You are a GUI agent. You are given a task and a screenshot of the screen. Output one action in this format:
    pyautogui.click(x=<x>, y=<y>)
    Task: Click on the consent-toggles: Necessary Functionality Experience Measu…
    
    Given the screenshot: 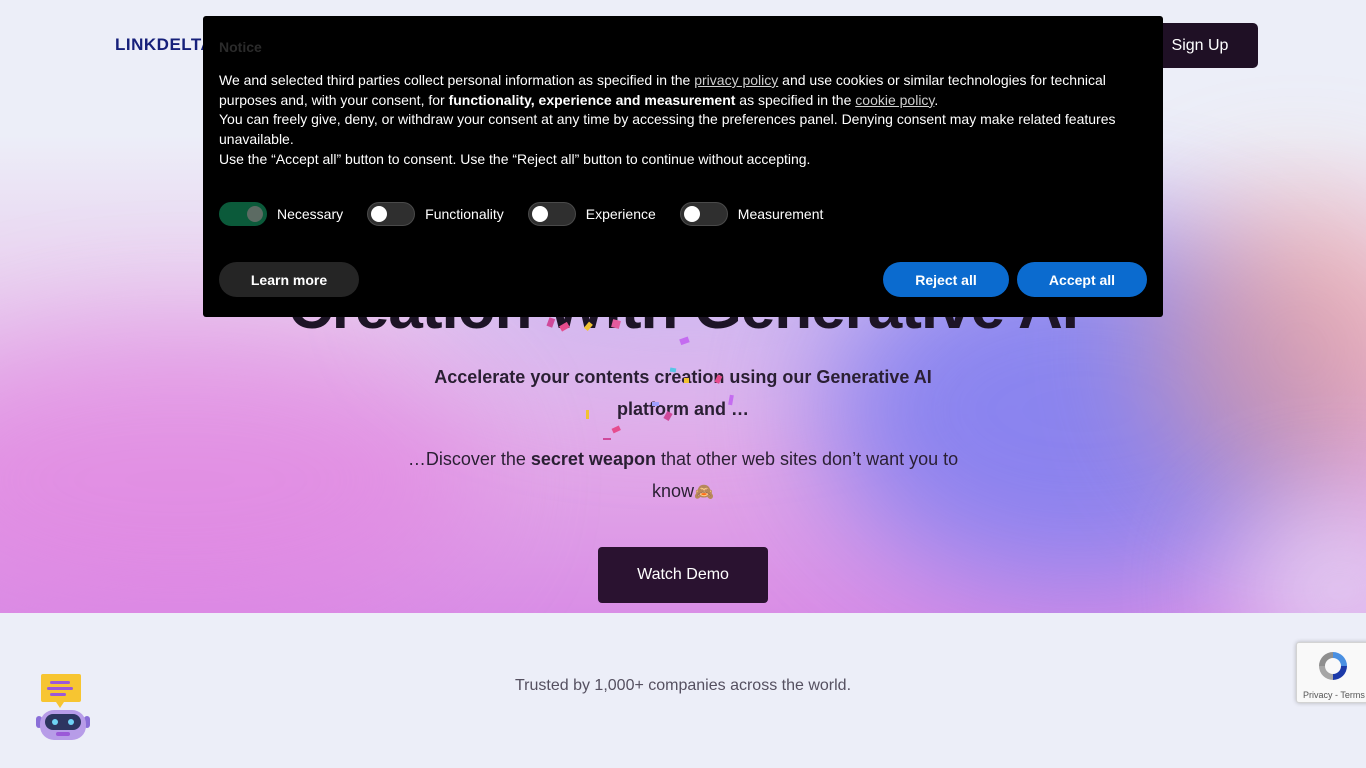 What is the action you would take?
    pyautogui.click(x=533, y=214)
    